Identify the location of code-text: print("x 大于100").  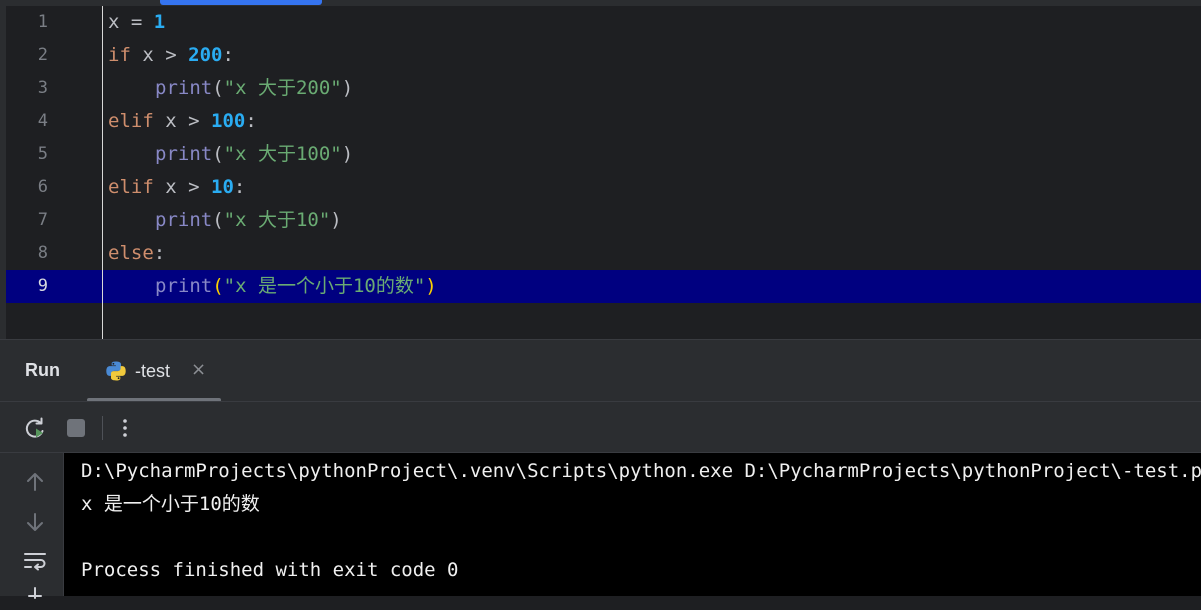
(254, 154).